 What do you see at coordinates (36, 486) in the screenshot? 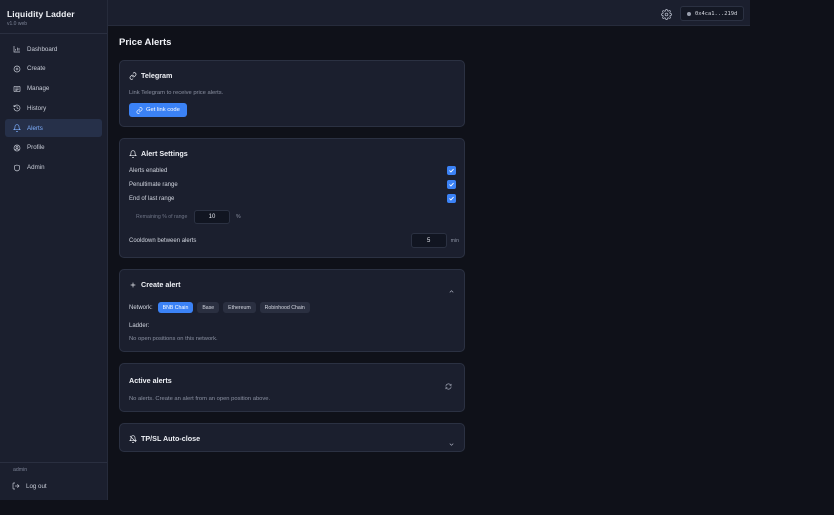
I see `logout-label: Log out` at bounding box center [36, 486].